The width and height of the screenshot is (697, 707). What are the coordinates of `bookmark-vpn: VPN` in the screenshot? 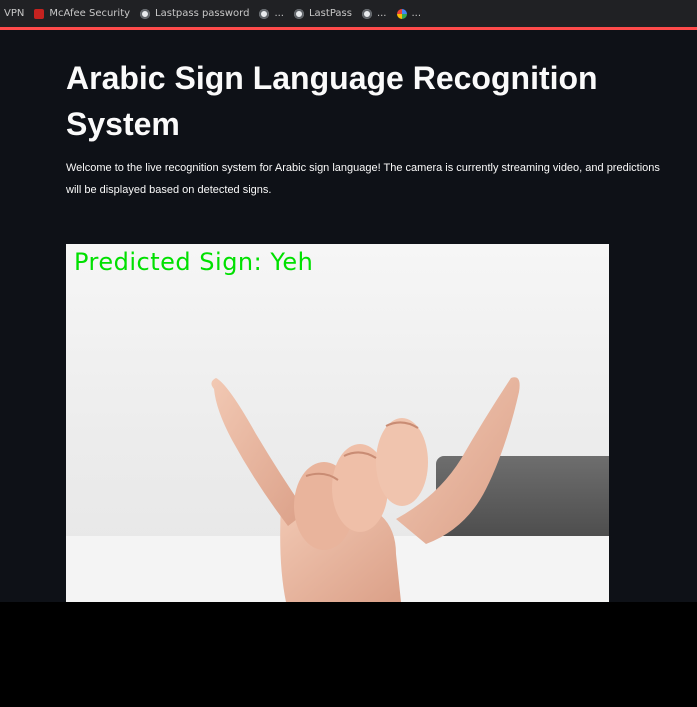 It's located at (14, 13).